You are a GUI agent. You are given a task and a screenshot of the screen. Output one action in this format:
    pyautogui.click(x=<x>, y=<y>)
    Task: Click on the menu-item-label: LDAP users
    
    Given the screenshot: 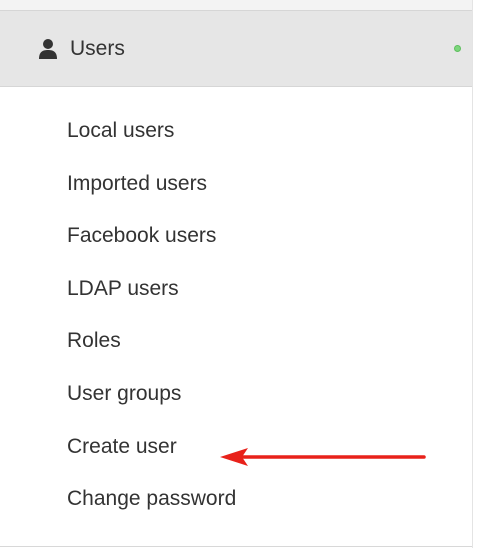 What is the action you would take?
    pyautogui.click(x=123, y=288)
    